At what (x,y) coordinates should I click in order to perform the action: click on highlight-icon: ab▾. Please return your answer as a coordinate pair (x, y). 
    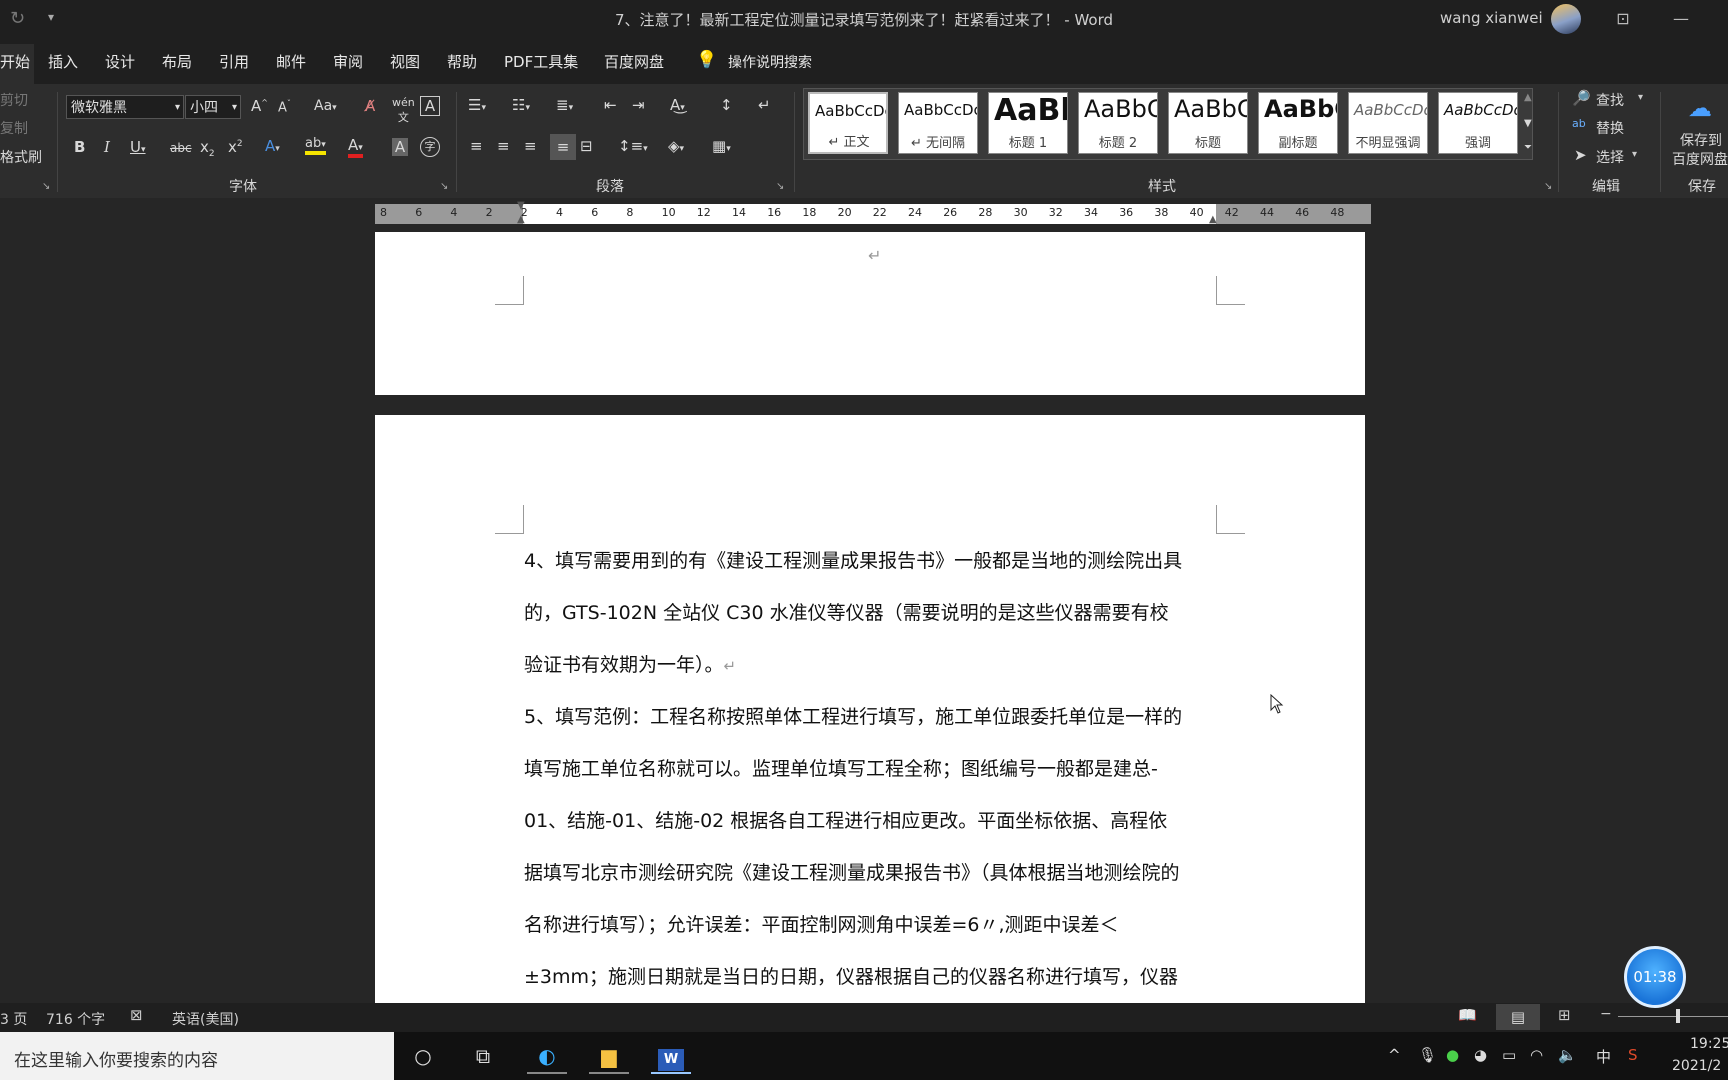
    Looking at the image, I should click on (315, 145).